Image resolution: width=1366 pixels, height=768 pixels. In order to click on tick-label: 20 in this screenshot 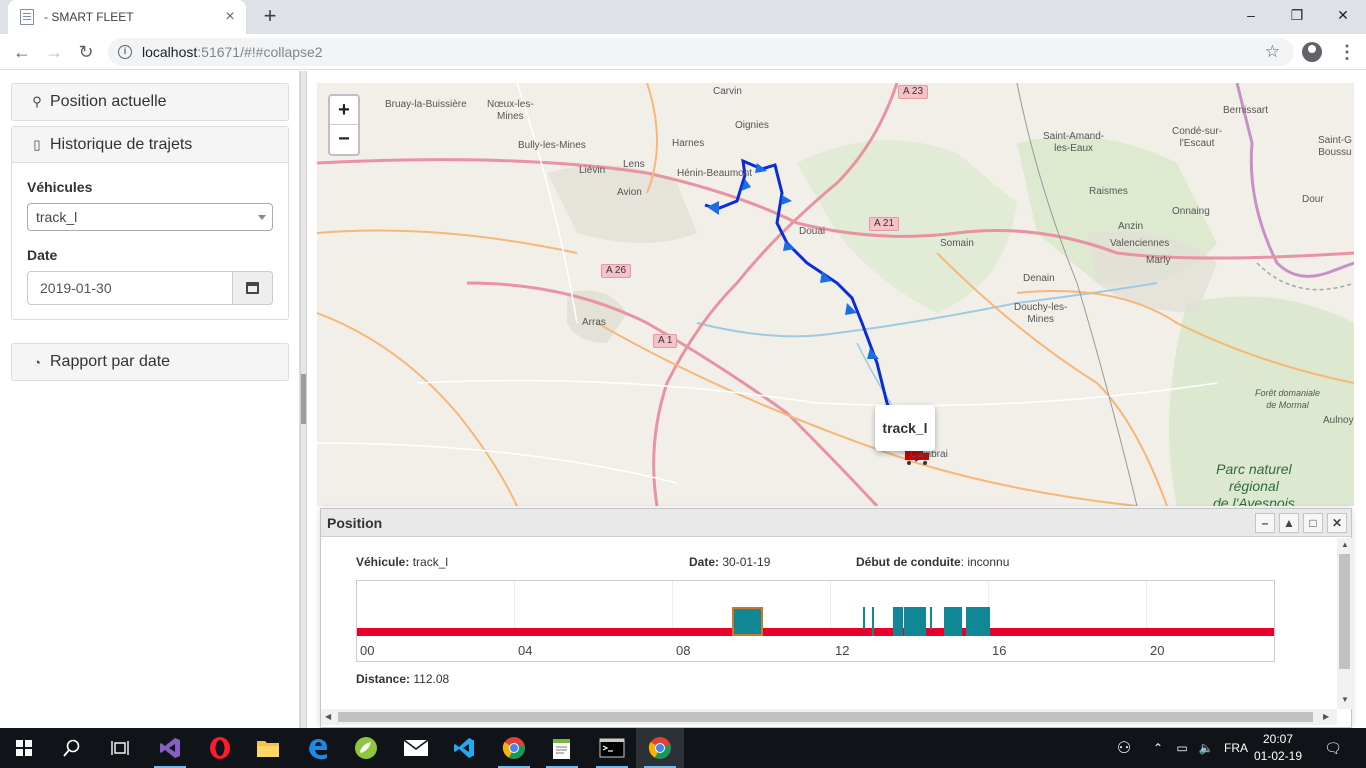, I will do `click(1157, 650)`.